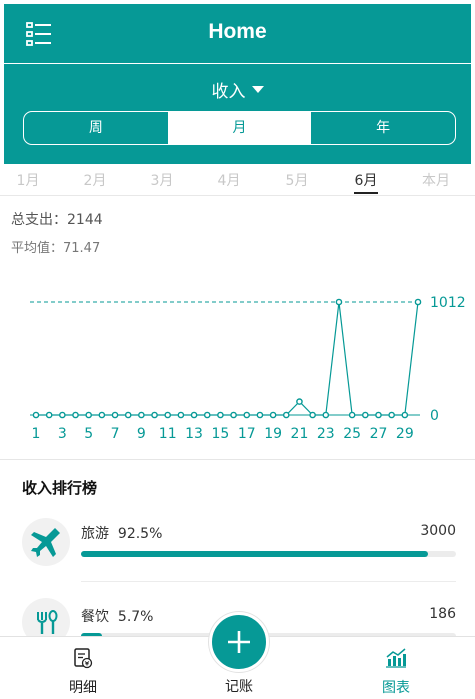 The image size is (475, 699). What do you see at coordinates (448, 303) in the screenshot?
I see `reference-line-label: 1012` at bounding box center [448, 303].